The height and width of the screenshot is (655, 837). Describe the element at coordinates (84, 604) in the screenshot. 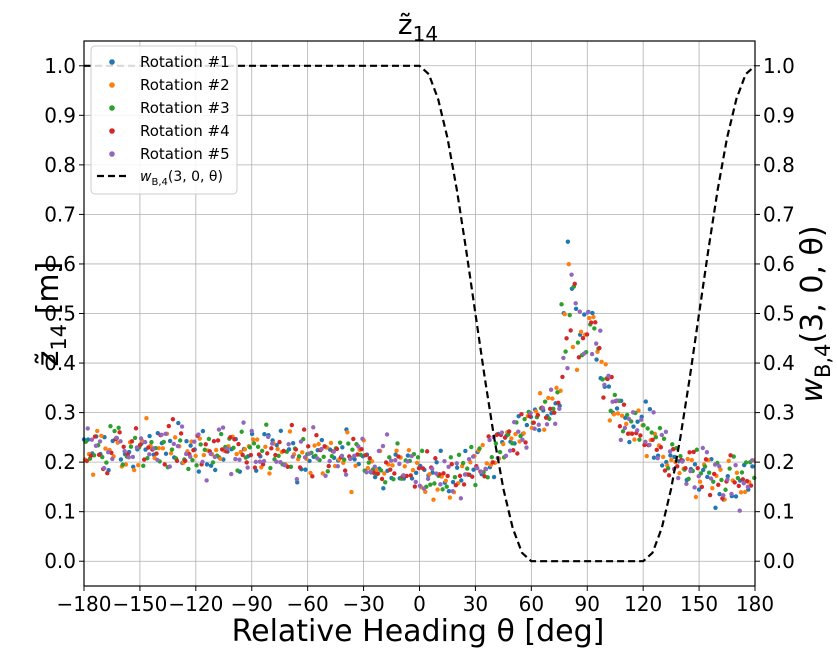

I see `x-tick-label: −180` at that location.